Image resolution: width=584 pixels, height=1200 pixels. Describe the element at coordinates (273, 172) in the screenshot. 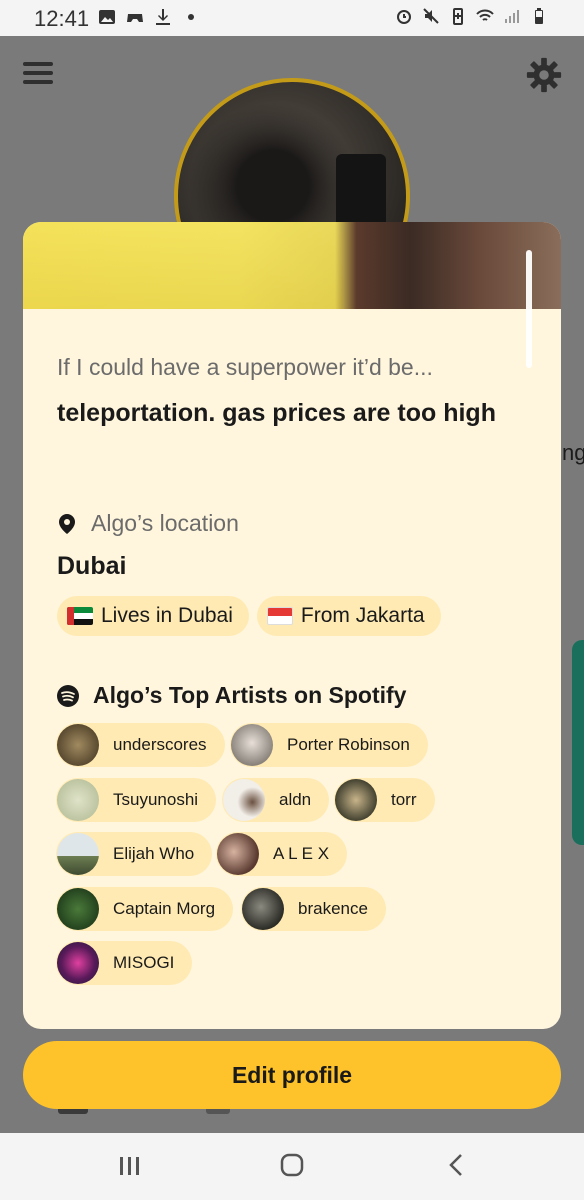

I see `avatar-photo-hair` at that location.